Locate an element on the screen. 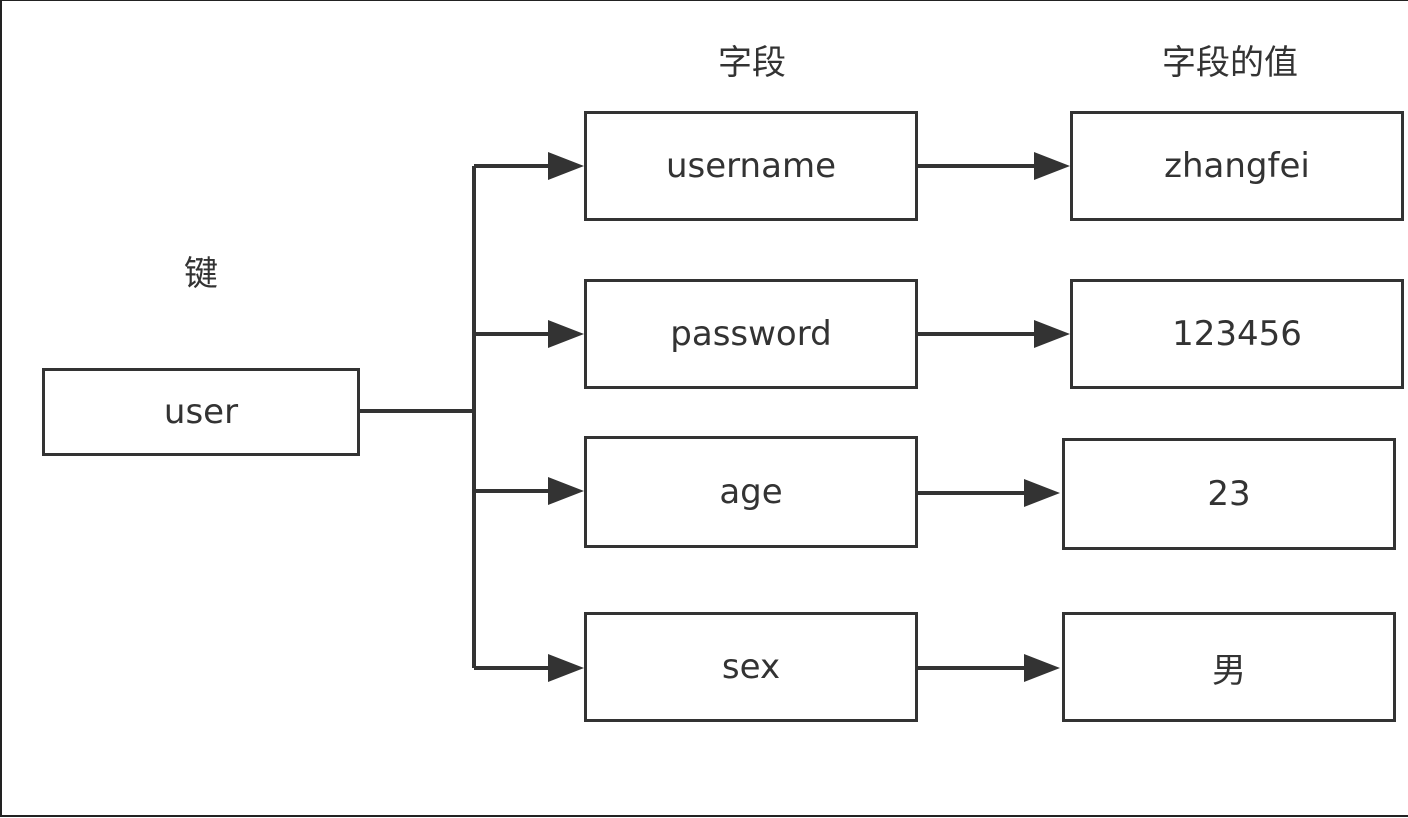 The width and height of the screenshot is (1408, 818). heading-field-value: 字段的值 is located at coordinates (1230, 63).